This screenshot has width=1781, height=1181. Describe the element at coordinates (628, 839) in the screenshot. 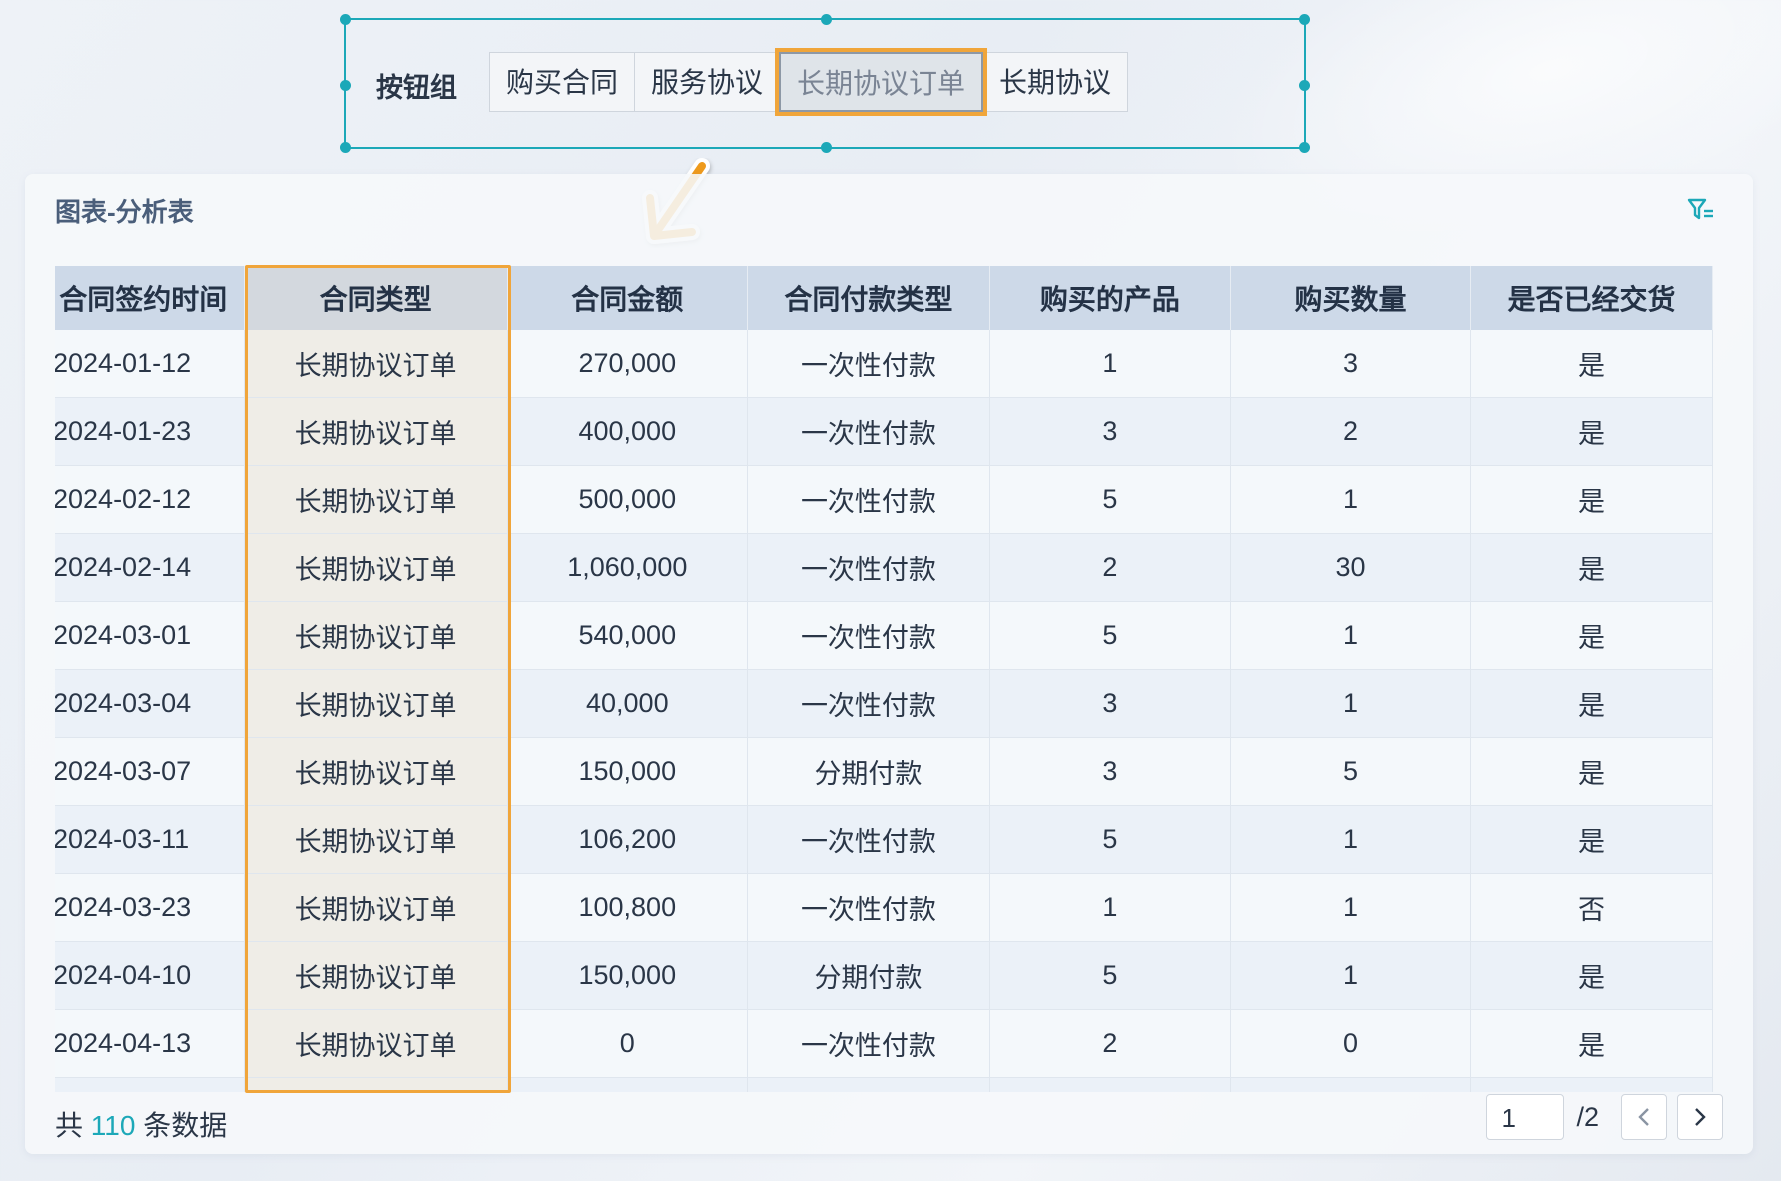

I see `table-cell: 106,200` at that location.